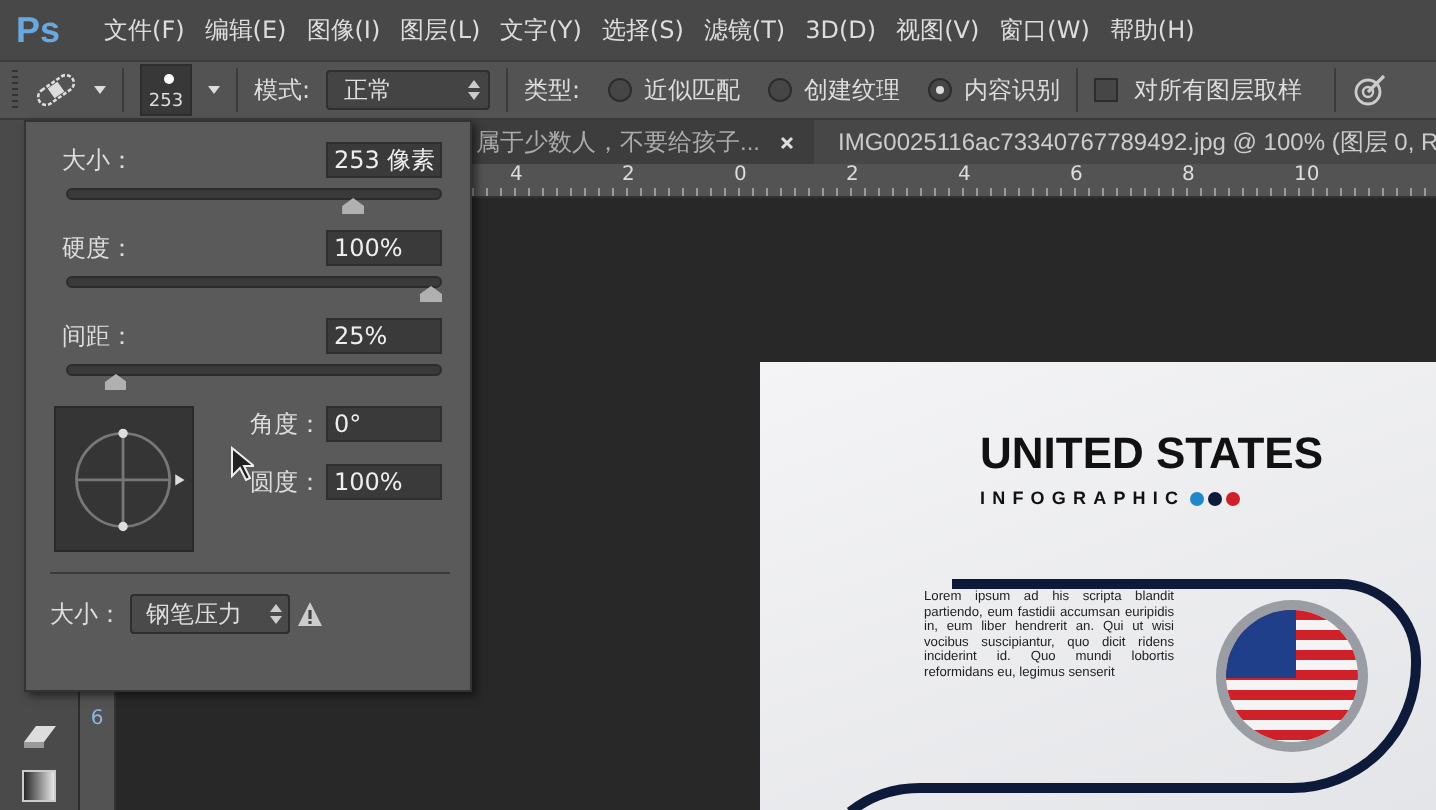 The height and width of the screenshot is (810, 1436). What do you see at coordinates (98, 160) in the screenshot?
I see `slider-label: 大小：` at bounding box center [98, 160].